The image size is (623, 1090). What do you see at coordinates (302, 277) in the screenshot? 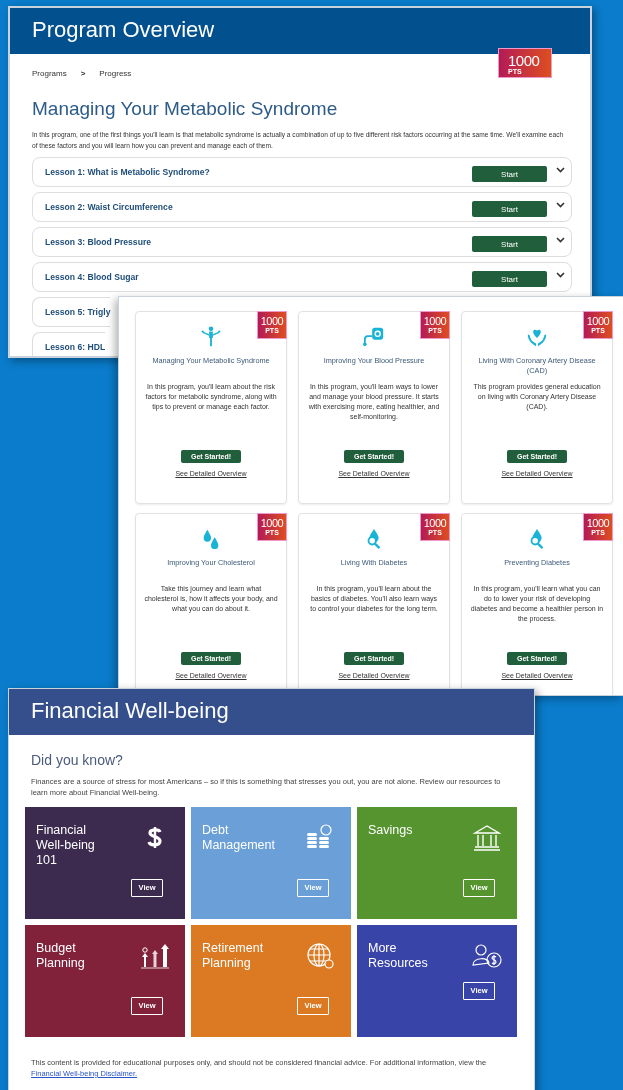
I see `lesson-row: Lesson 4: Blood Sugar Start` at bounding box center [302, 277].